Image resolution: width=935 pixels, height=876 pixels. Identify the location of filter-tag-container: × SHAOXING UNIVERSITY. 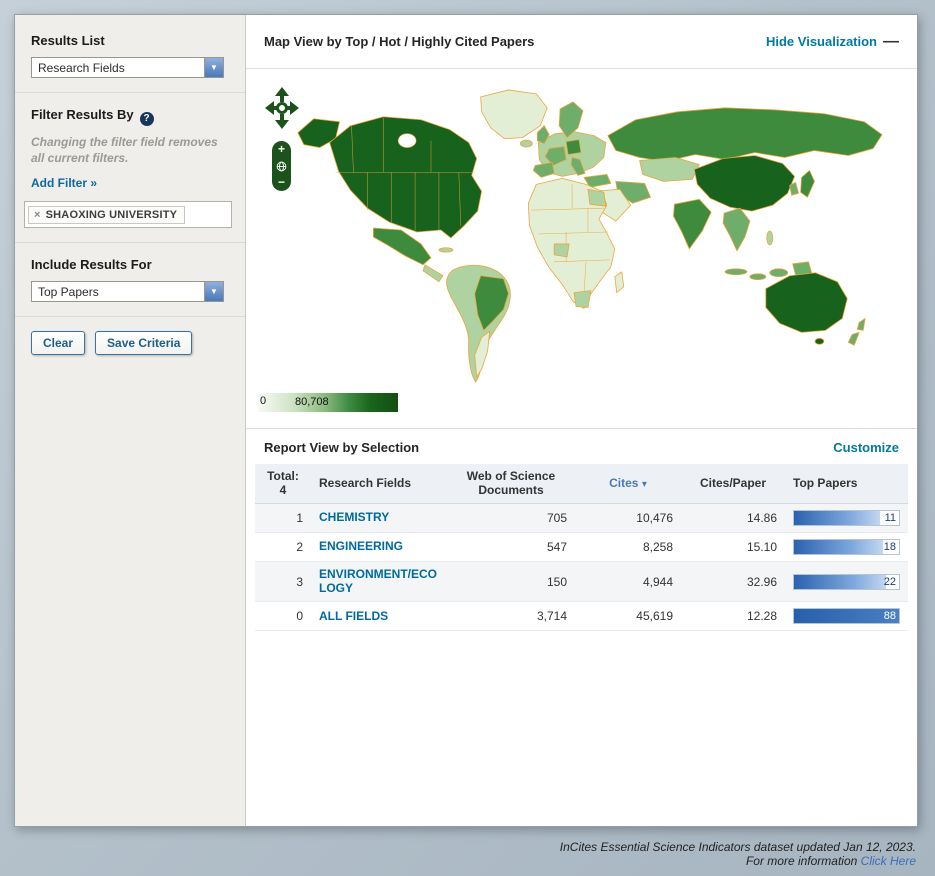
(128, 215).